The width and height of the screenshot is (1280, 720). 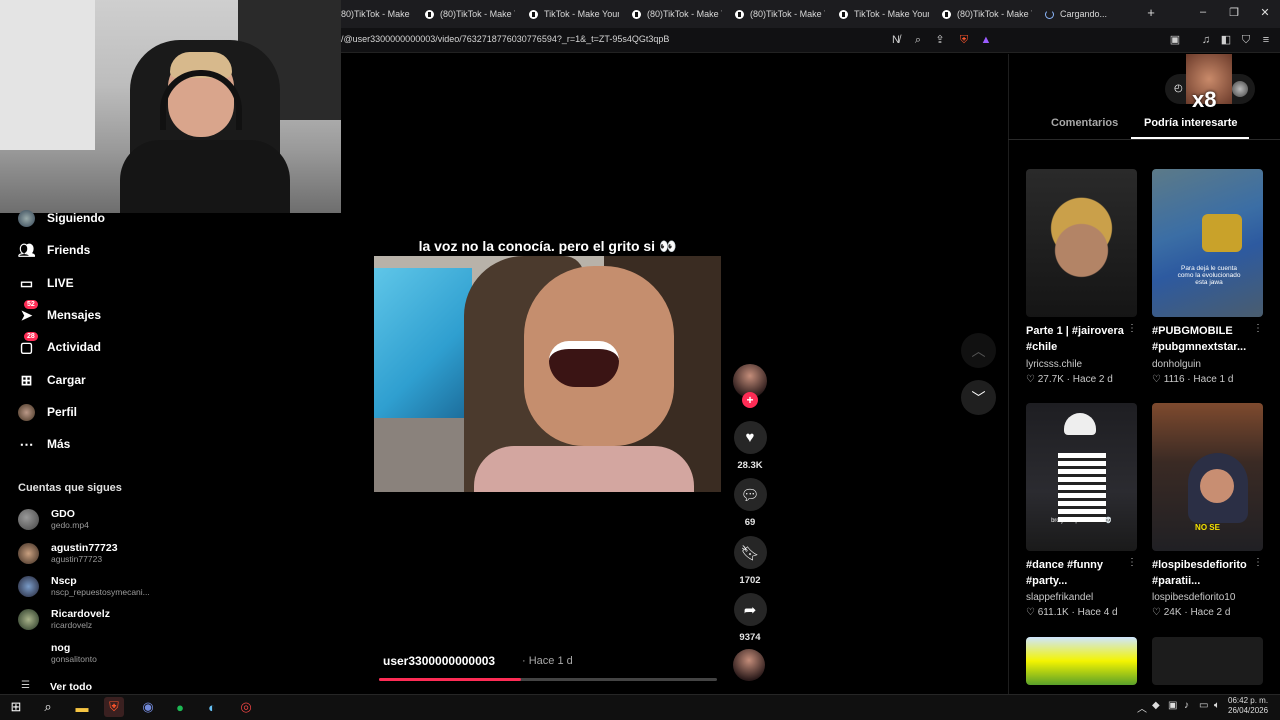 What do you see at coordinates (750, 494) in the screenshot?
I see `comment-icon: 💬︎` at bounding box center [750, 494].